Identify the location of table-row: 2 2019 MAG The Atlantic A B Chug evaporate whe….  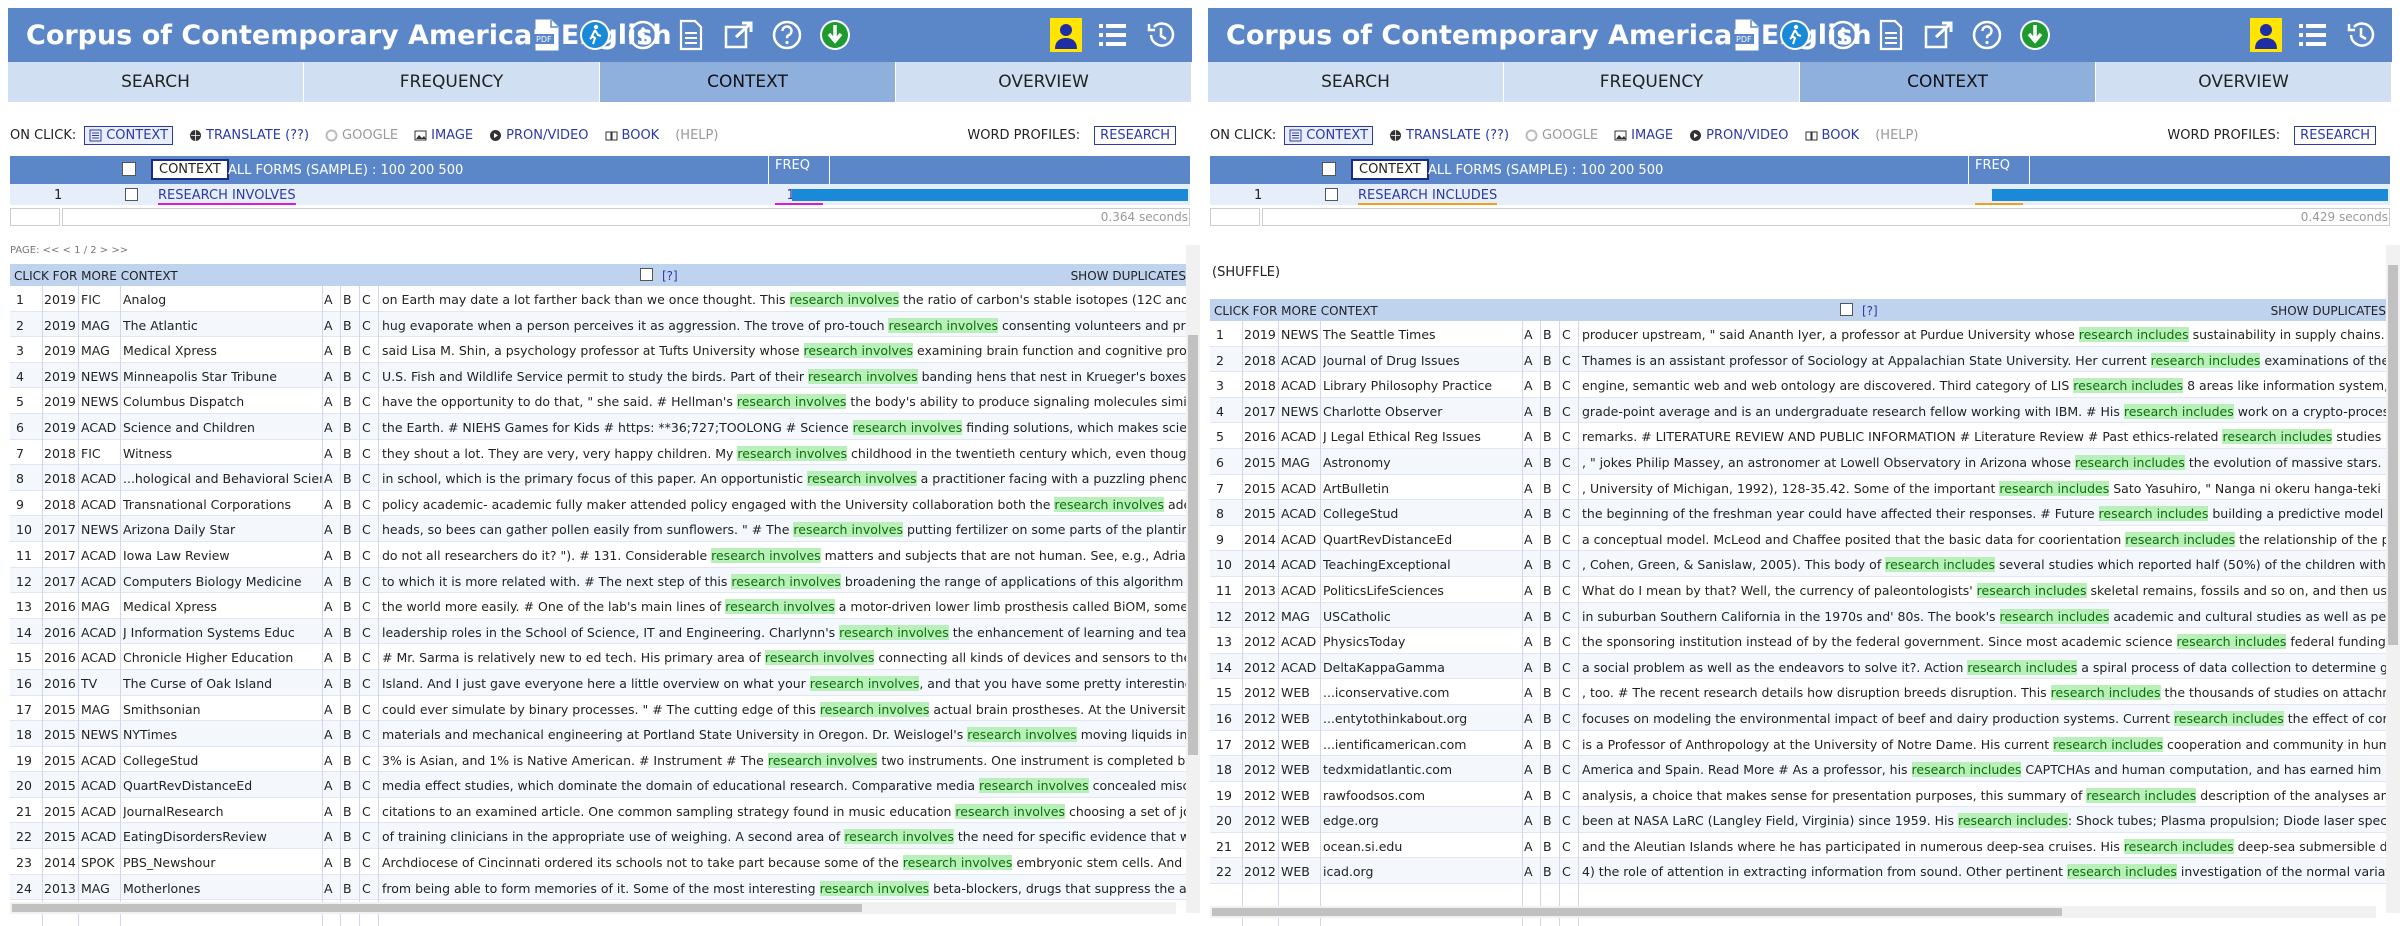
(601, 324).